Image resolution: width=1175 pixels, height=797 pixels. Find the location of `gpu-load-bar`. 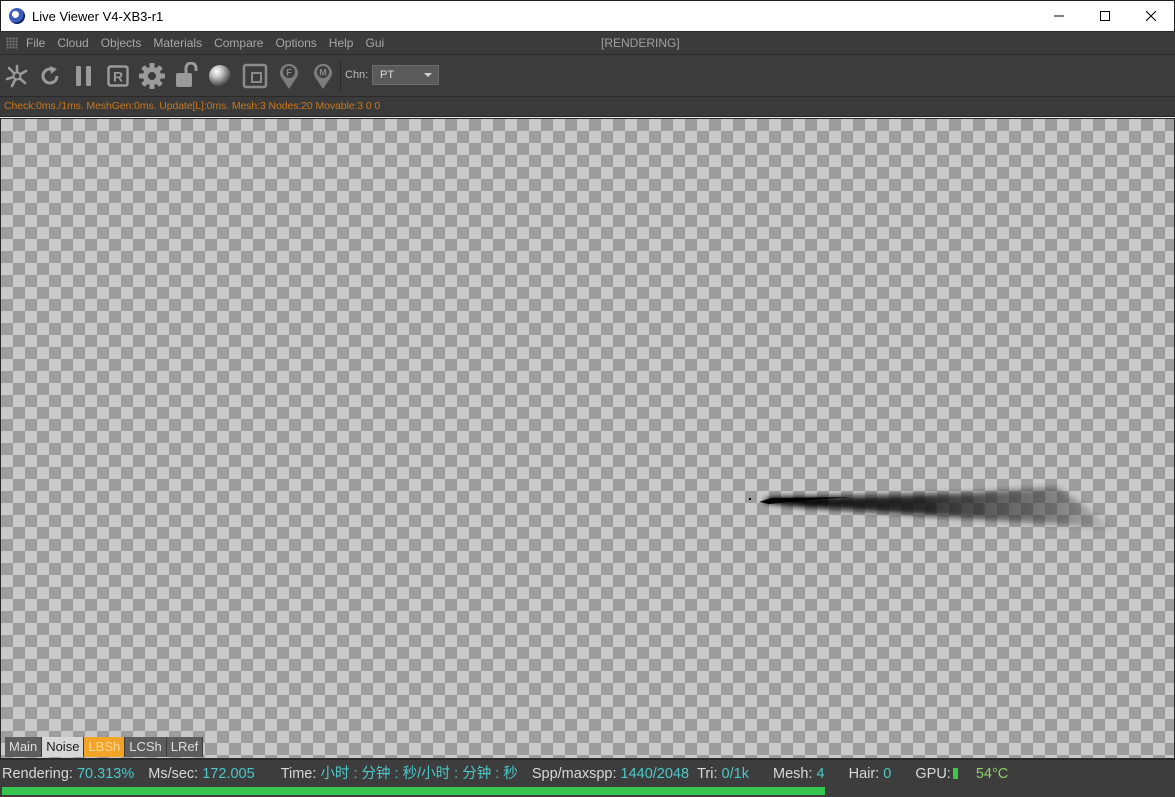

gpu-load-bar is located at coordinates (955, 773).